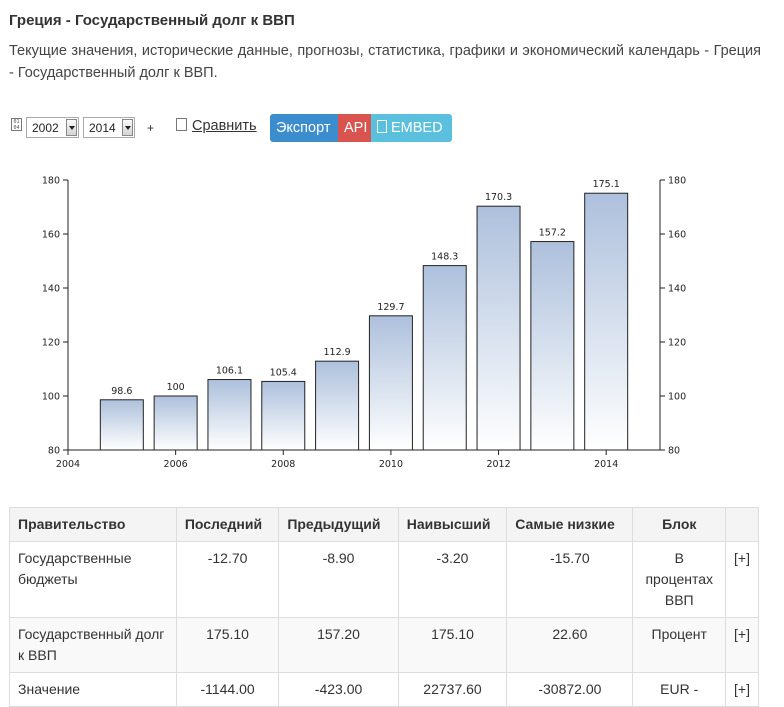  Describe the element at coordinates (151, 128) in the screenshot. I see `plus-sign: +` at that location.